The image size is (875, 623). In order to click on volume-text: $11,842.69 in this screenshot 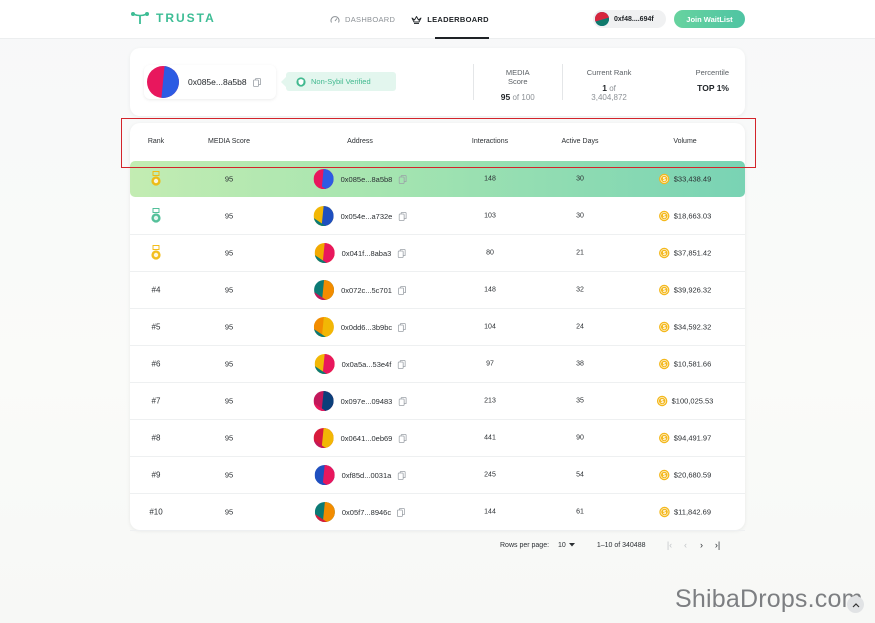, I will do `click(692, 512)`.